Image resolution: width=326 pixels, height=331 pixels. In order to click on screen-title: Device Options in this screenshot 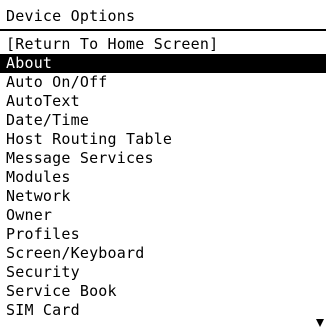, I will do `click(71, 16)`.